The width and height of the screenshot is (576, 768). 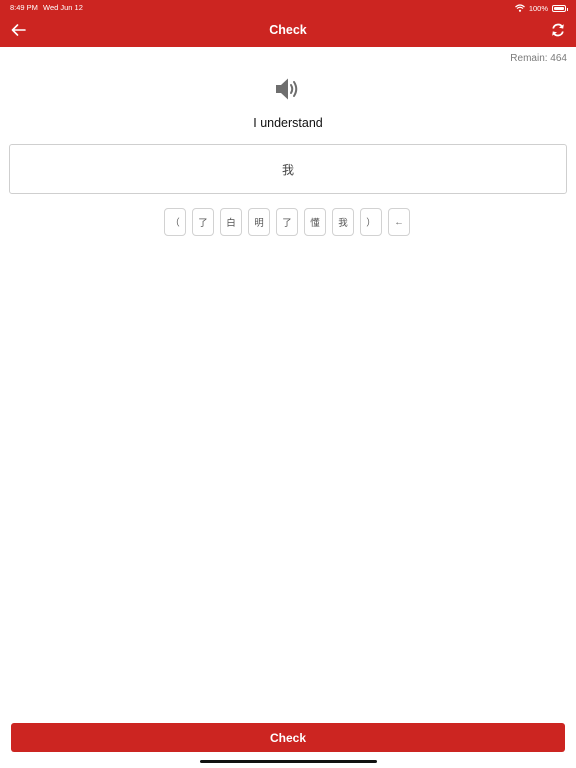 What do you see at coordinates (63, 7) in the screenshot?
I see `status-date: Wed Jun 12` at bounding box center [63, 7].